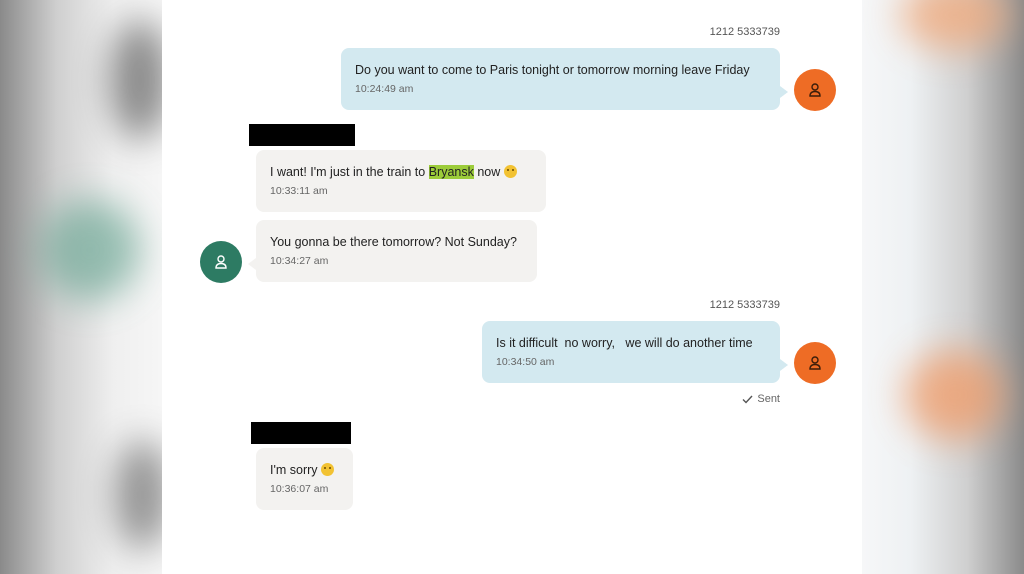 Image resolution: width=1024 pixels, height=574 pixels. I want to click on message-text: You gonna be there tomorrow? Not Sunday?, so click(393, 242).